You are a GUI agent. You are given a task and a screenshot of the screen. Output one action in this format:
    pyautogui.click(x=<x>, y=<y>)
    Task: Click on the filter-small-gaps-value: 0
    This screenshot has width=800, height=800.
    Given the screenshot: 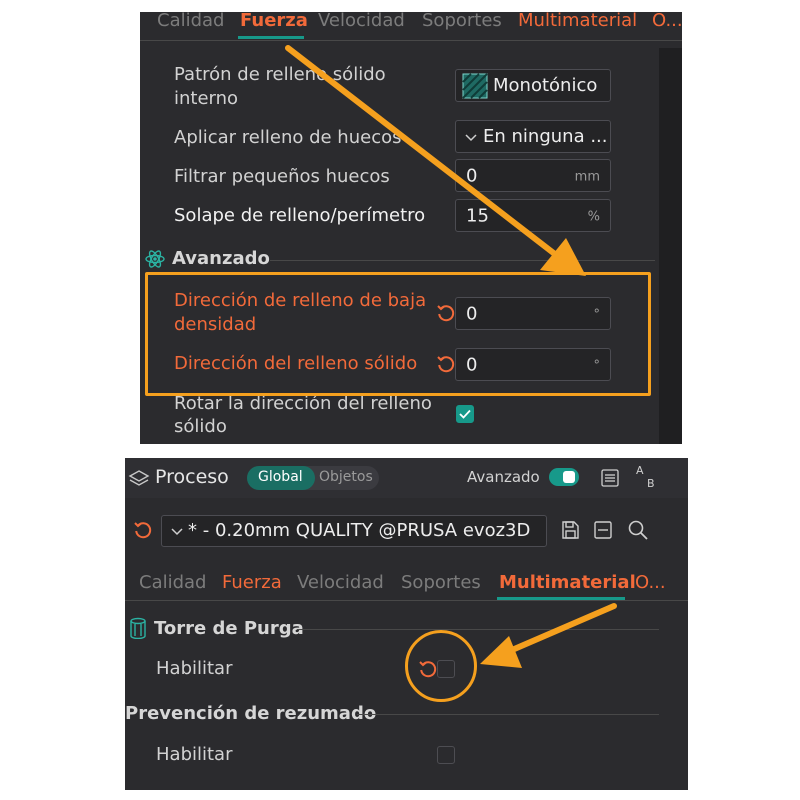 What is the action you would take?
    pyautogui.click(x=472, y=175)
    